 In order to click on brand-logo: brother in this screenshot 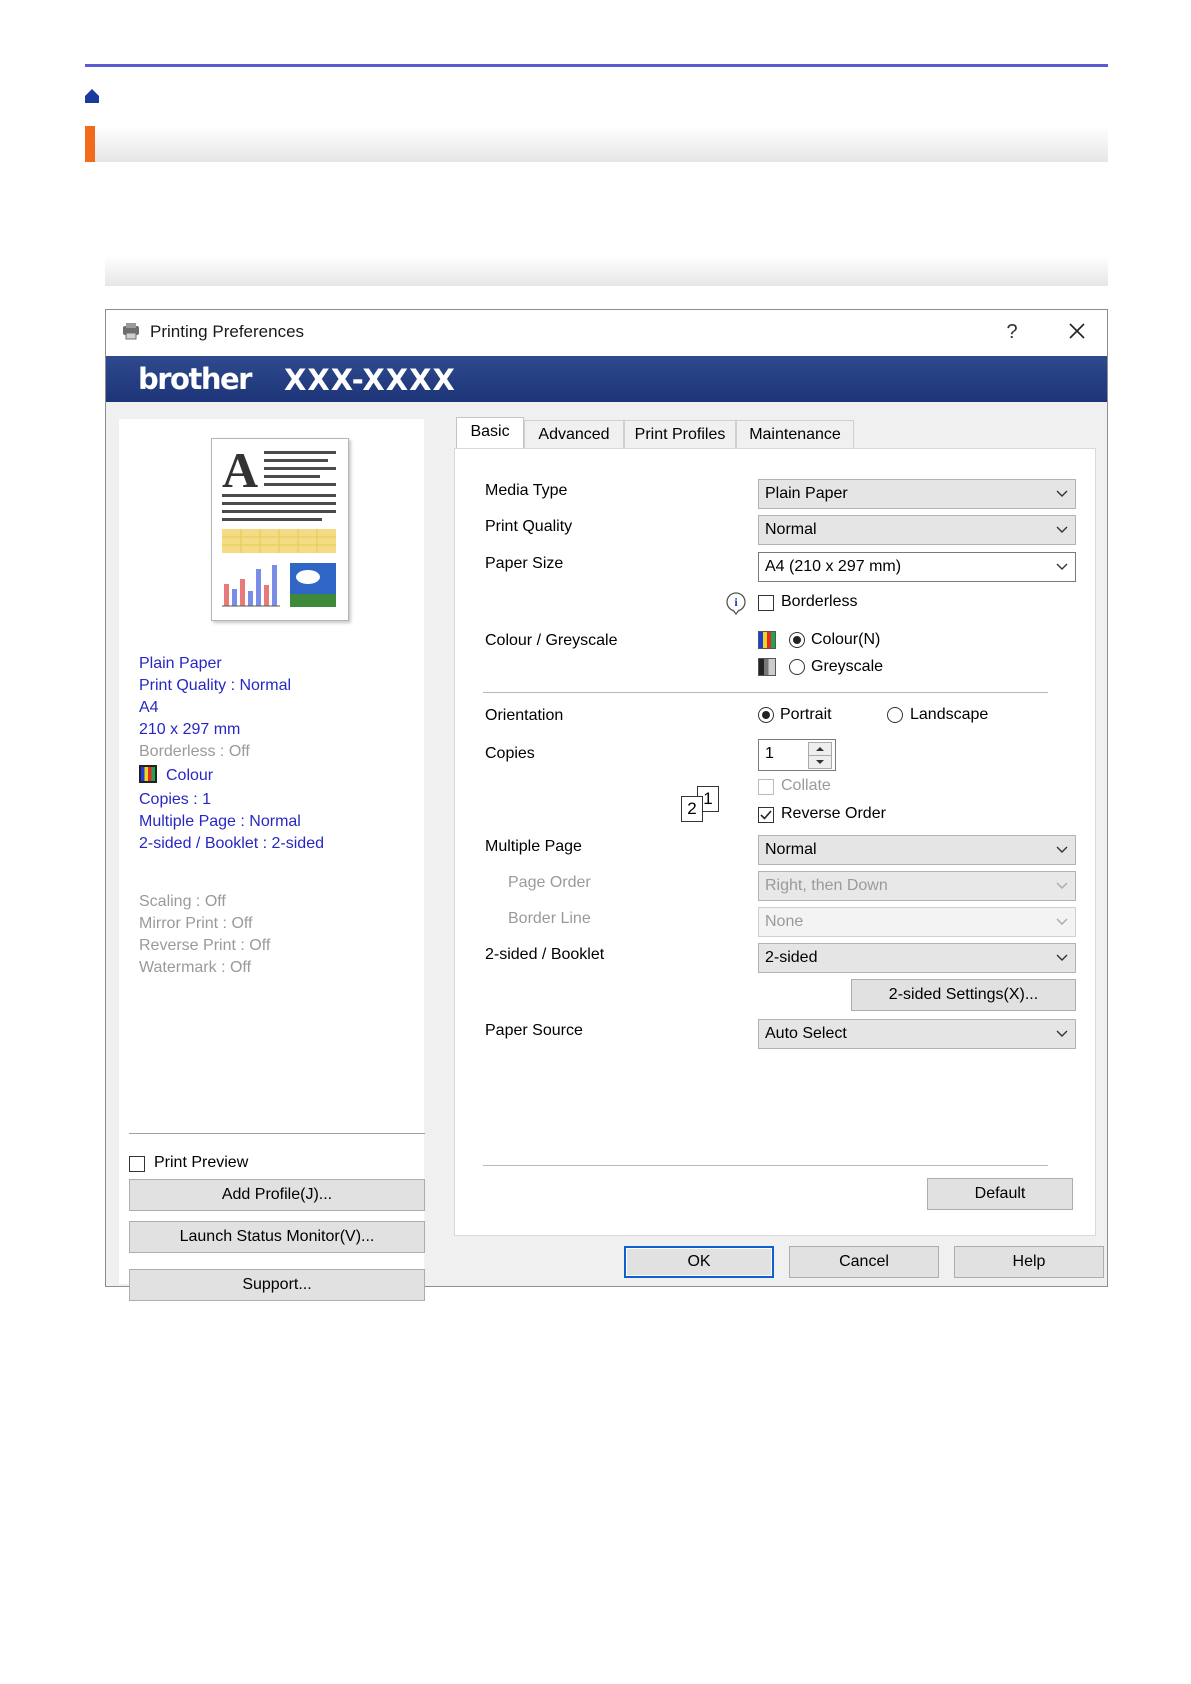, I will do `click(195, 379)`.